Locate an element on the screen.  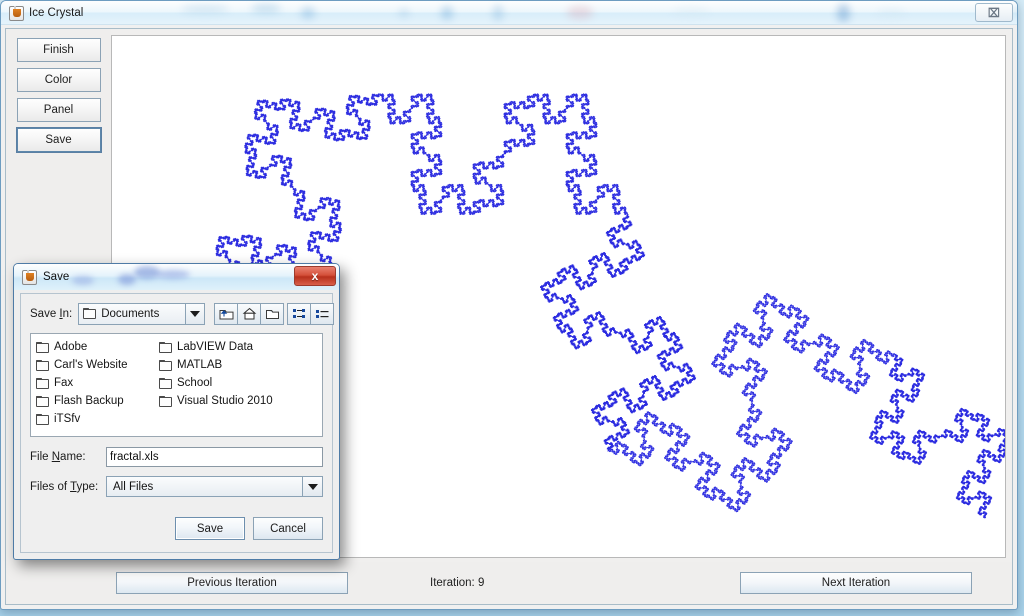
save-in-combobox-field: Documents is located at coordinates (132, 313).